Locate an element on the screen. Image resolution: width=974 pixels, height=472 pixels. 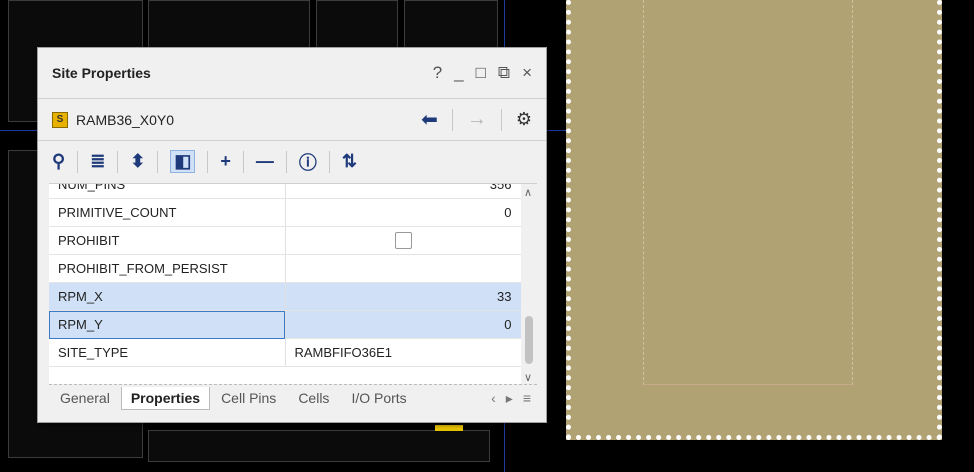
remove-icon: — is located at coordinates (265, 161).